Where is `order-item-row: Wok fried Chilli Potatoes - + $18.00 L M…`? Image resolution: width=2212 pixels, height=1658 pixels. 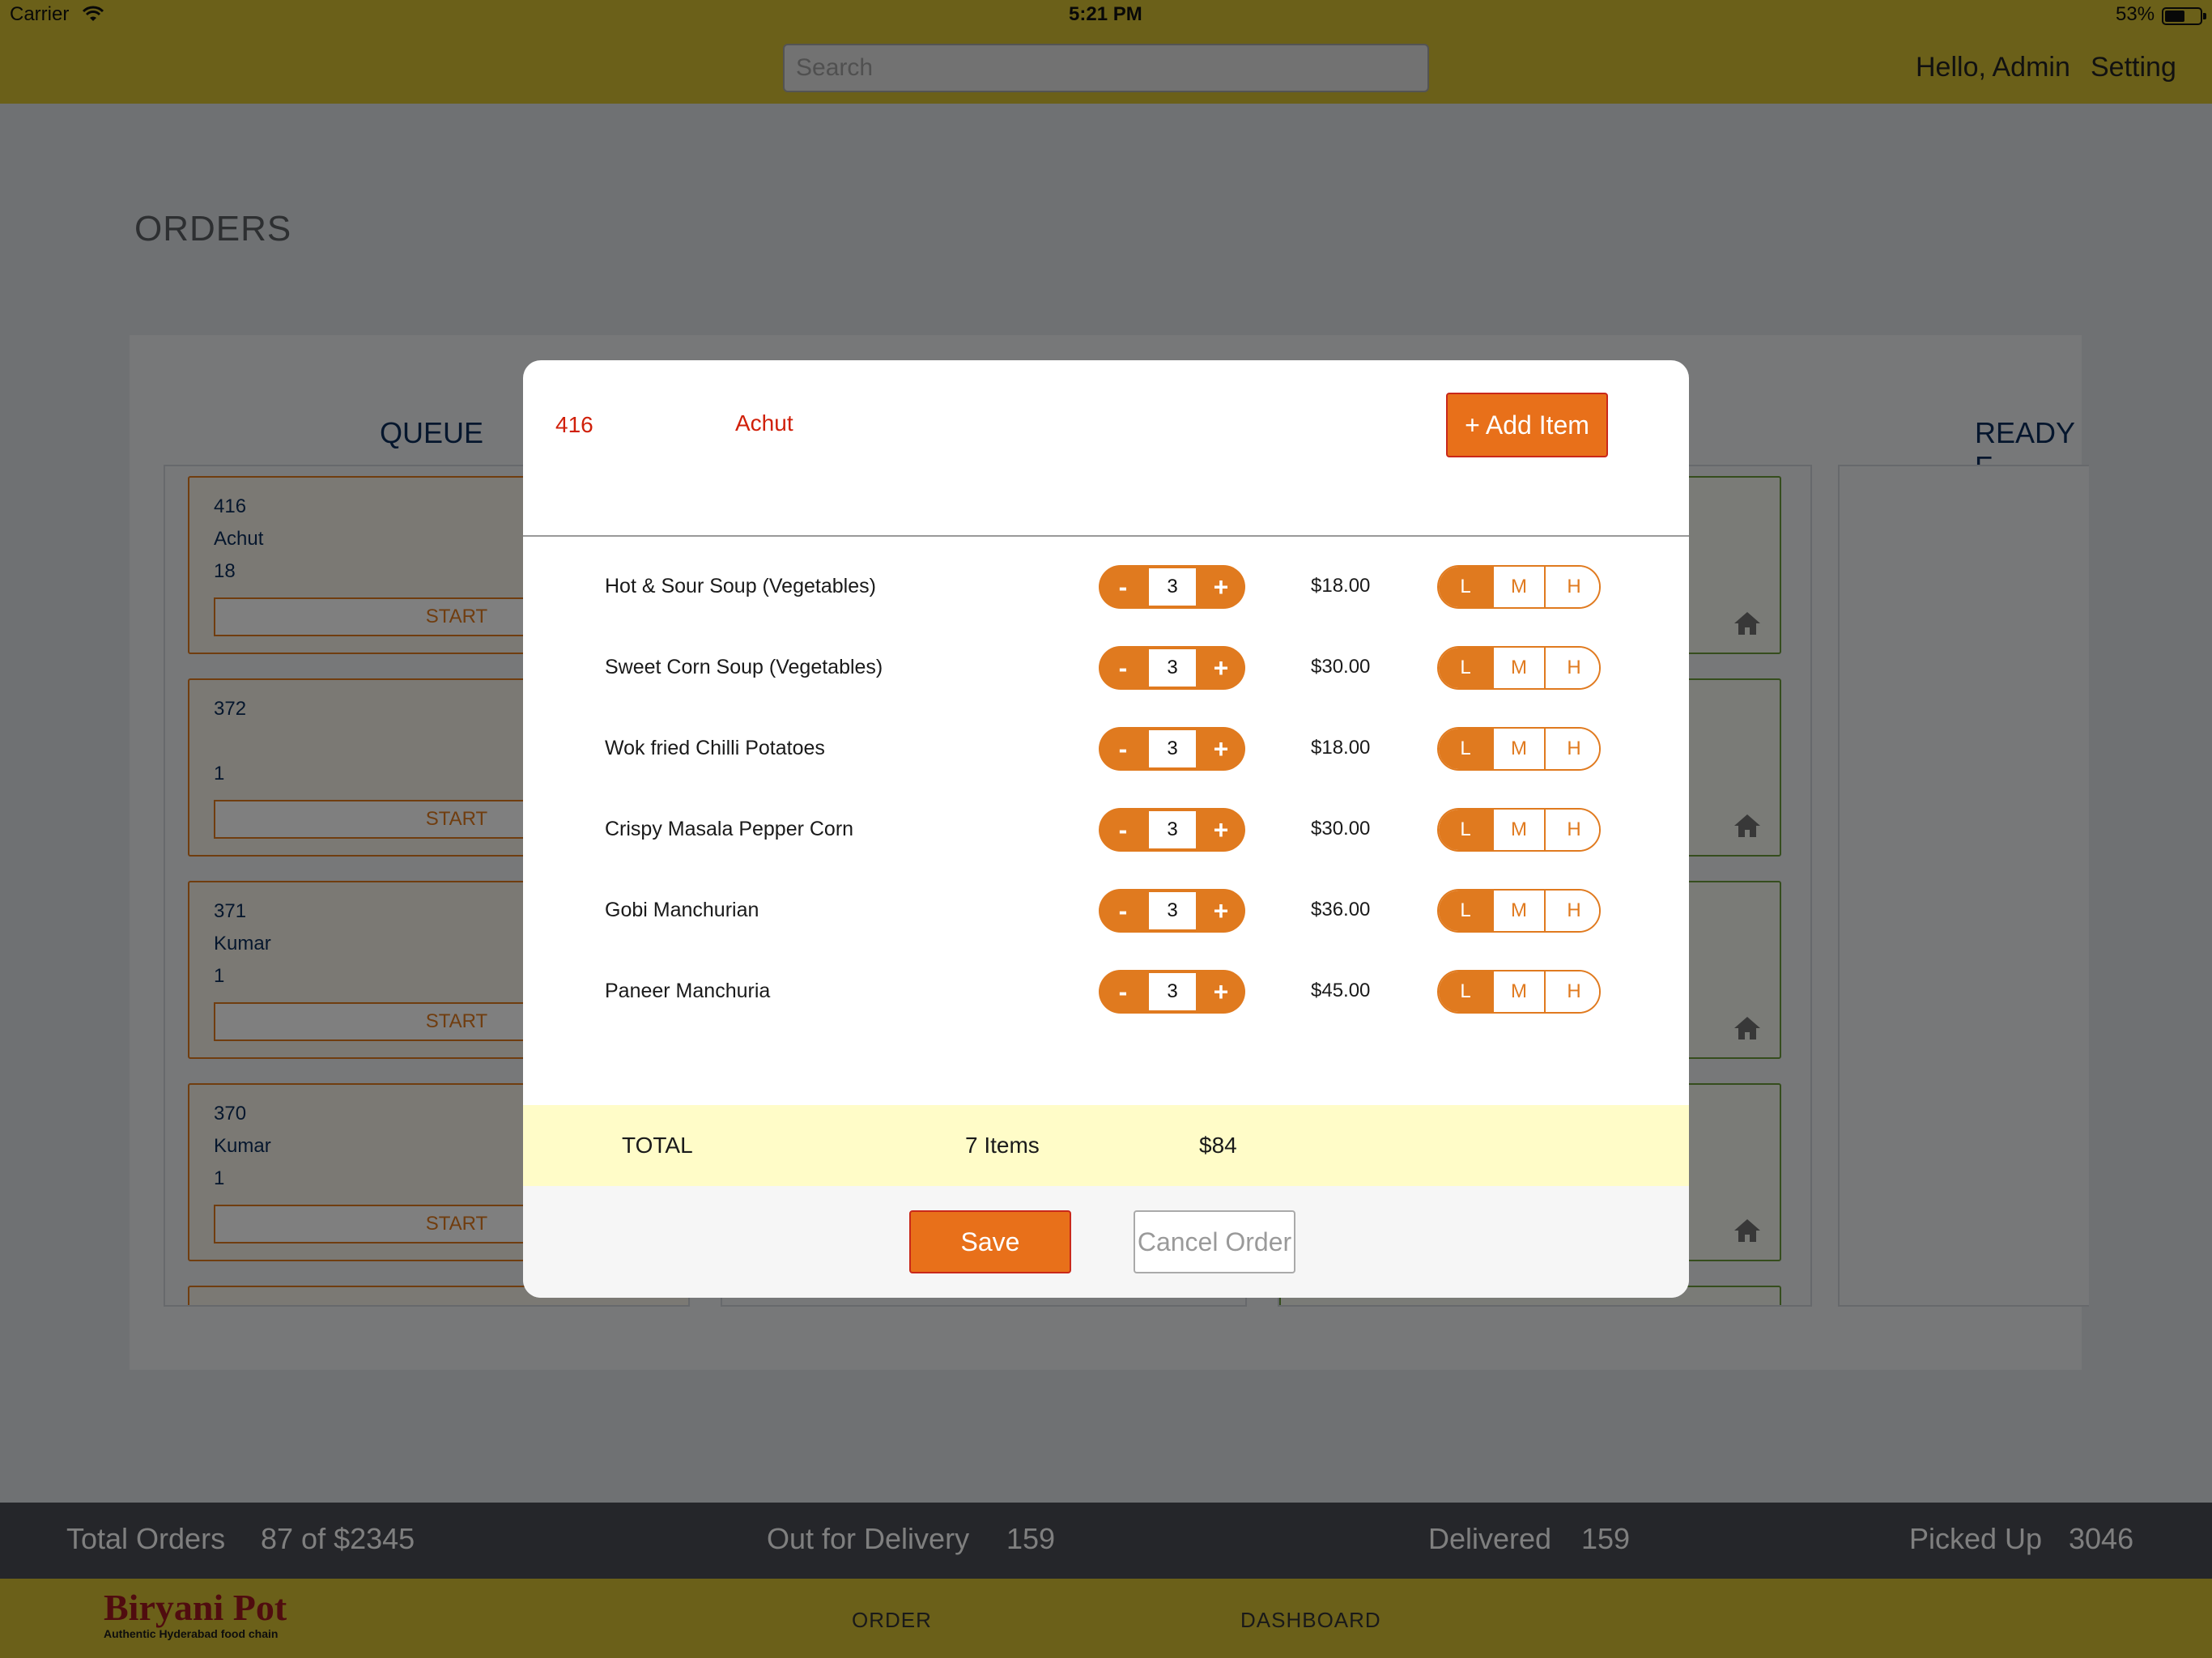 order-item-row: Wok fried Chilli Potatoes - + $18.00 L M… is located at coordinates (1106, 749).